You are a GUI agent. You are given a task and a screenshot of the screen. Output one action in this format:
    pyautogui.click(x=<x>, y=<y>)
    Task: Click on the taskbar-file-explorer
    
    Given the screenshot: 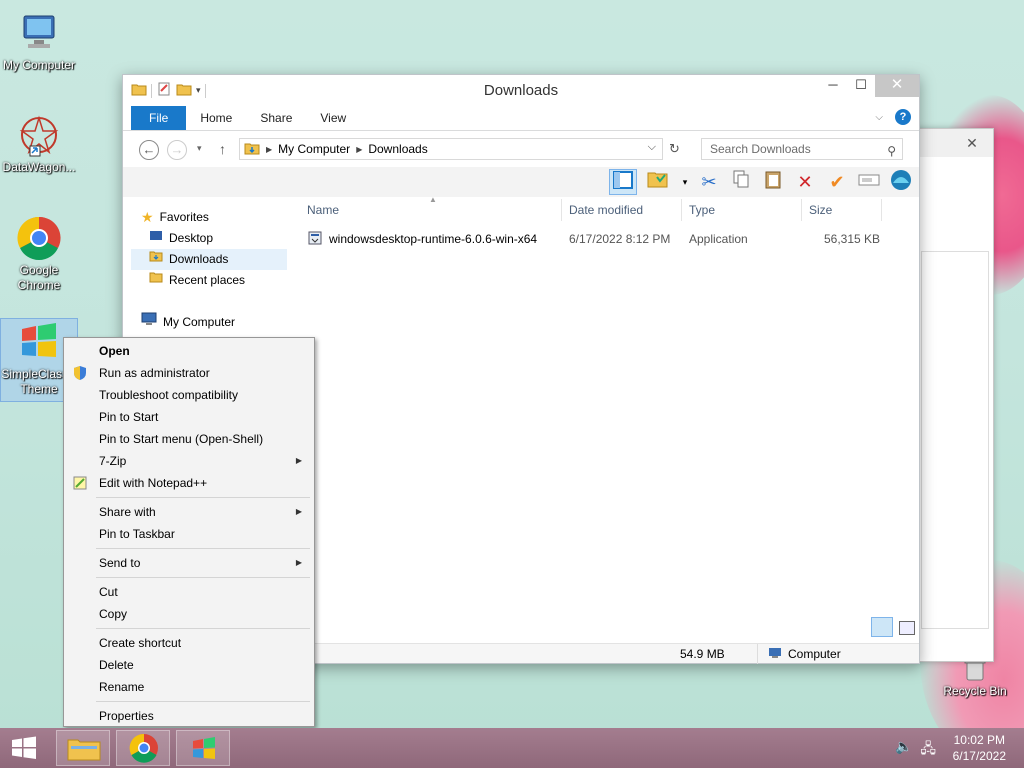 What is the action you would take?
    pyautogui.click(x=83, y=748)
    